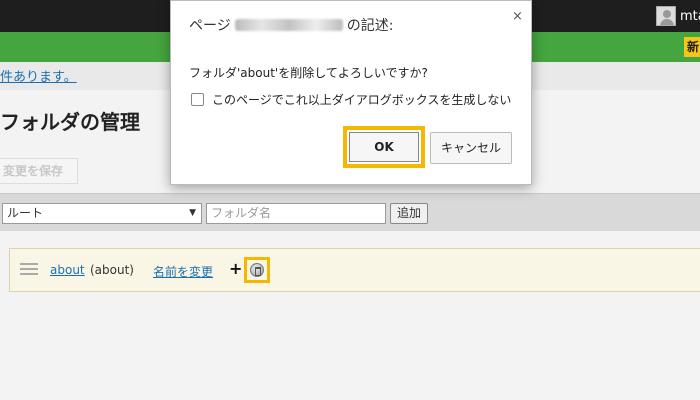 Image resolution: width=700 pixels, height=400 pixels. What do you see at coordinates (517, 16) in the screenshot?
I see `close-icon: ×` at bounding box center [517, 16].